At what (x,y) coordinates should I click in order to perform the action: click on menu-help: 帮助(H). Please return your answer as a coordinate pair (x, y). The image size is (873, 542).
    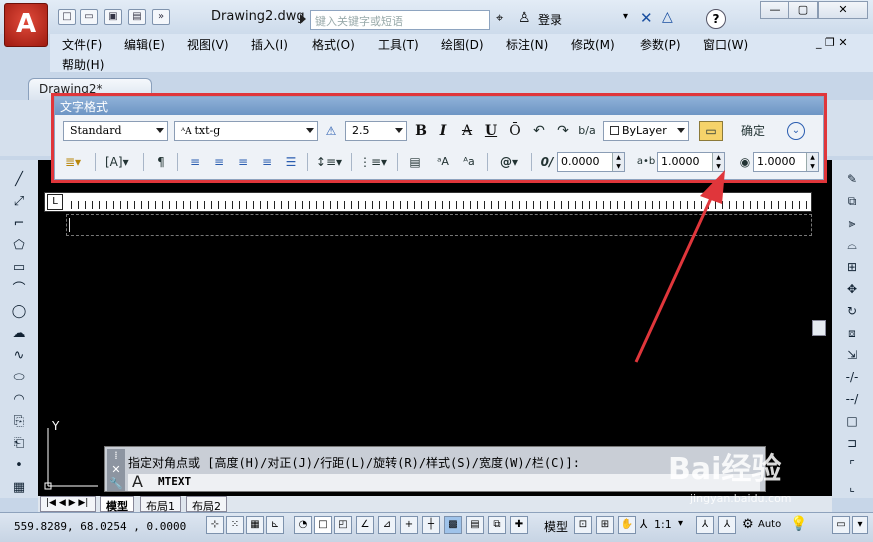
    Looking at the image, I should click on (83, 64).